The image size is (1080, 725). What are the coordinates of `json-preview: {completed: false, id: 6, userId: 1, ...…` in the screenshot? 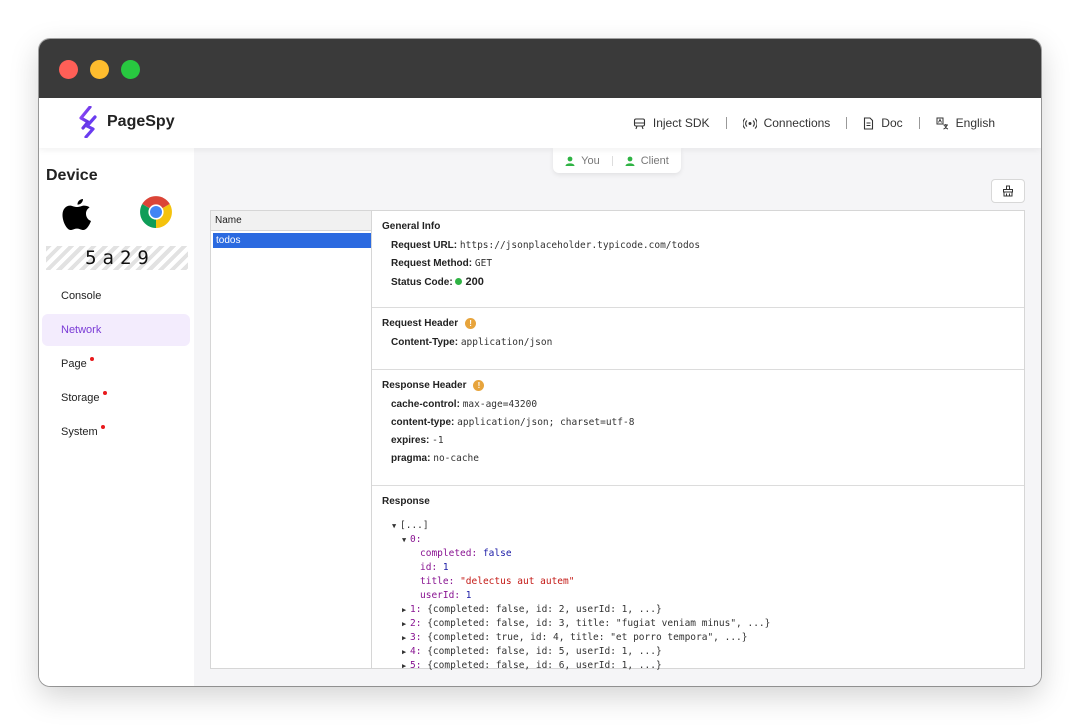 It's located at (544, 665).